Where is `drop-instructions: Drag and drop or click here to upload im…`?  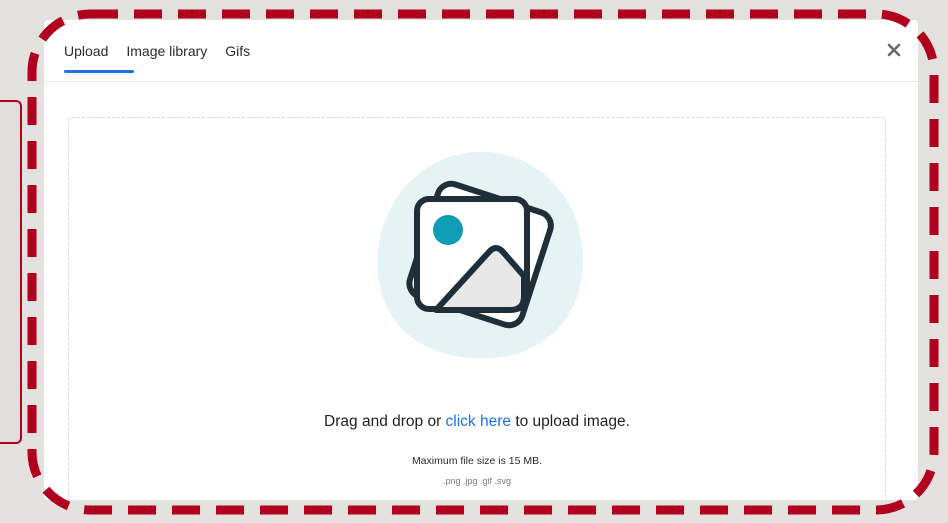 drop-instructions: Drag and drop or click here to upload im… is located at coordinates (477, 422).